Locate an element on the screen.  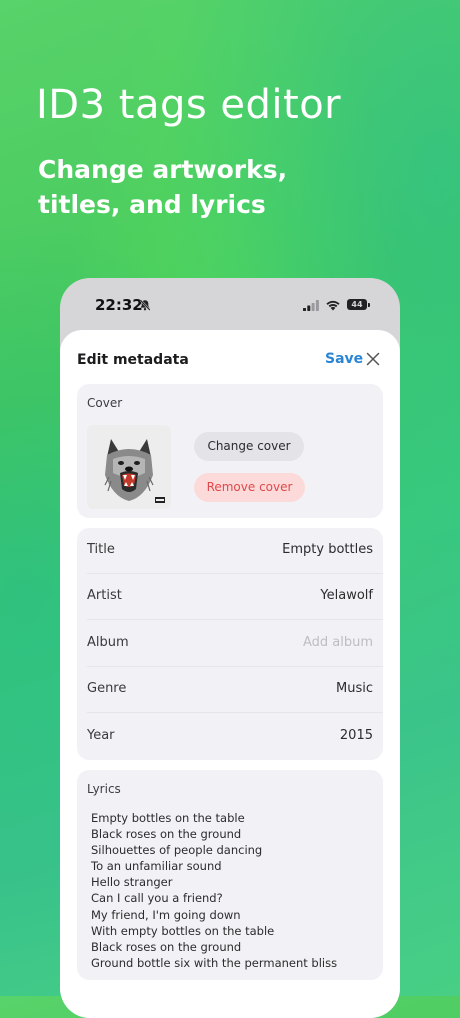
field-row-album: Album Add album is located at coordinates (230, 644).